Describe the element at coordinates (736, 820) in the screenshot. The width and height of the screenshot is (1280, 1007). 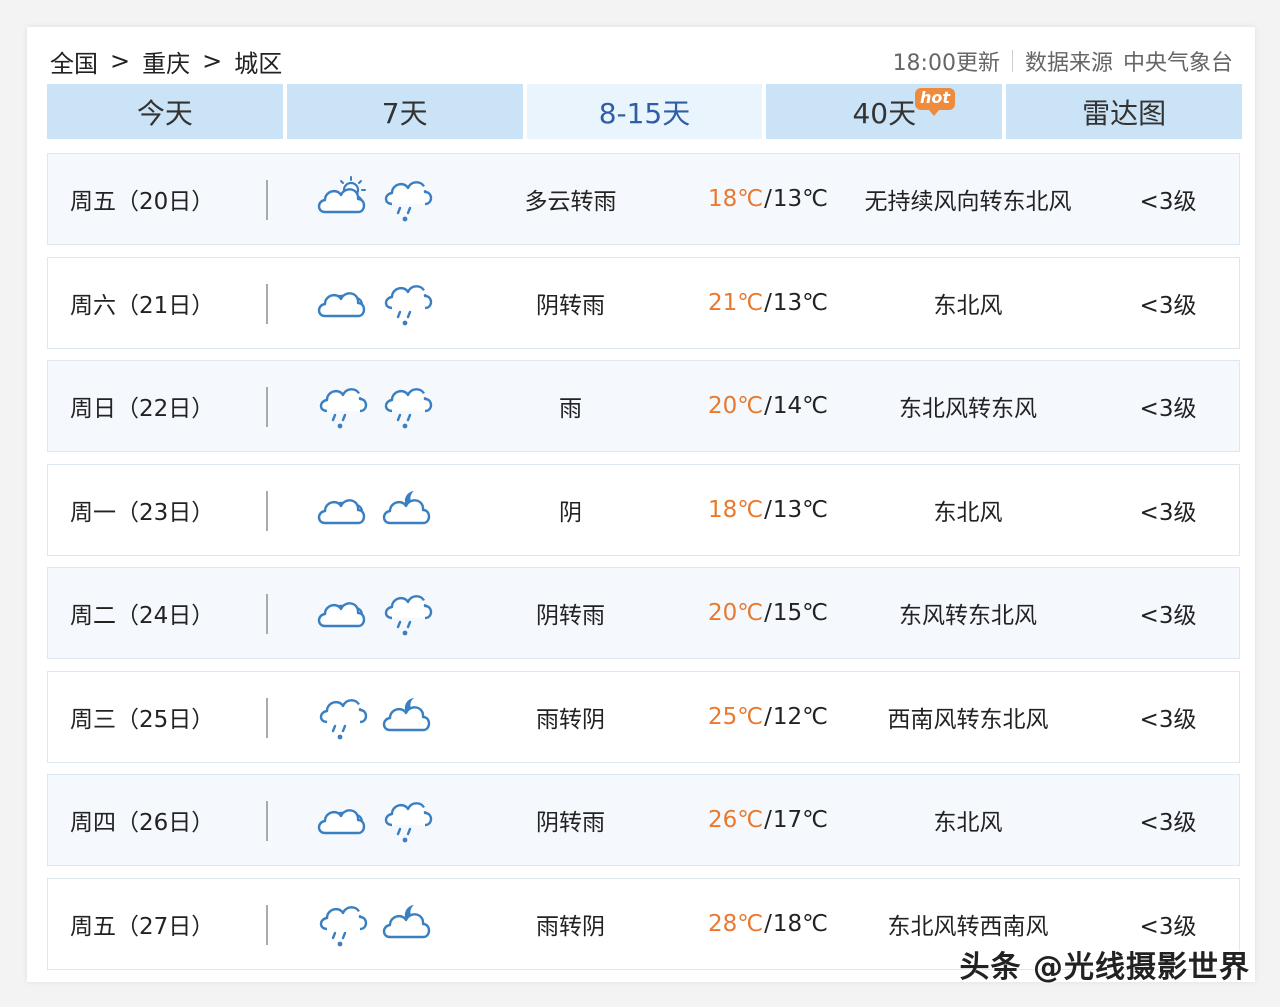
I see `temperature-high: 26℃` at that location.